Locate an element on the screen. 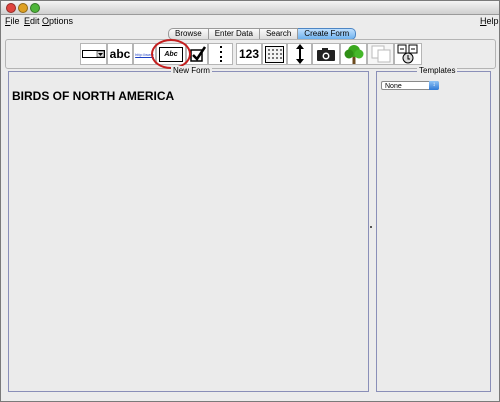  date-field-icon is located at coordinates (274, 54).